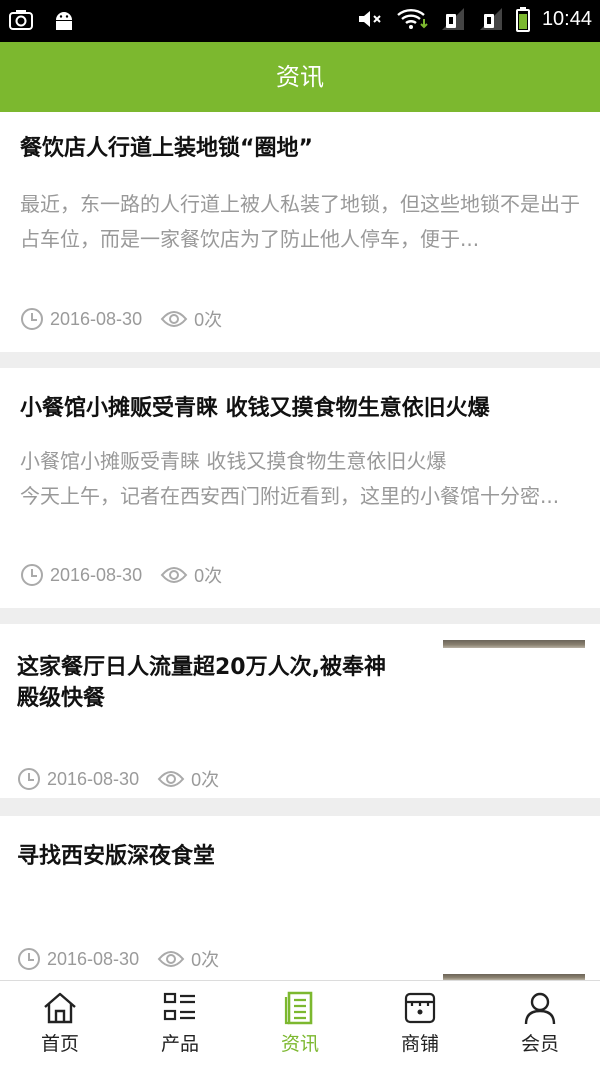  Describe the element at coordinates (412, 19) in the screenshot. I see `wifi-icon` at that location.